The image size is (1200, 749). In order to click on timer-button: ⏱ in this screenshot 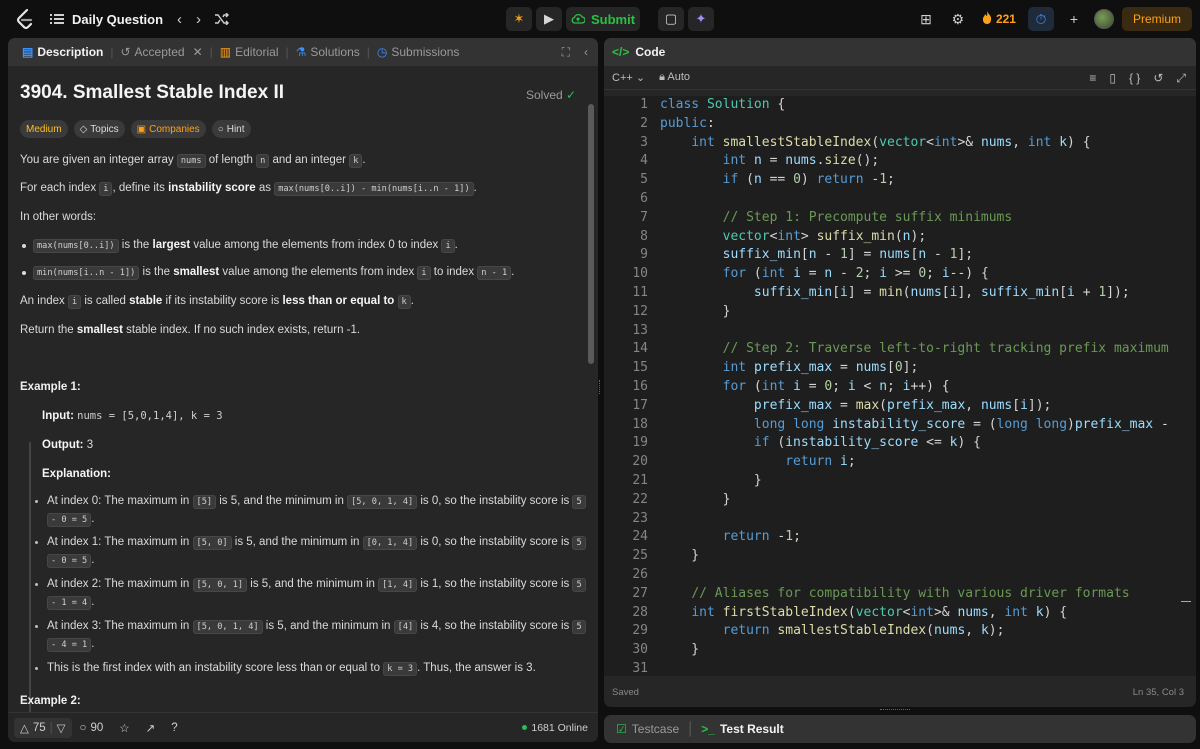, I will do `click(1040, 19)`.